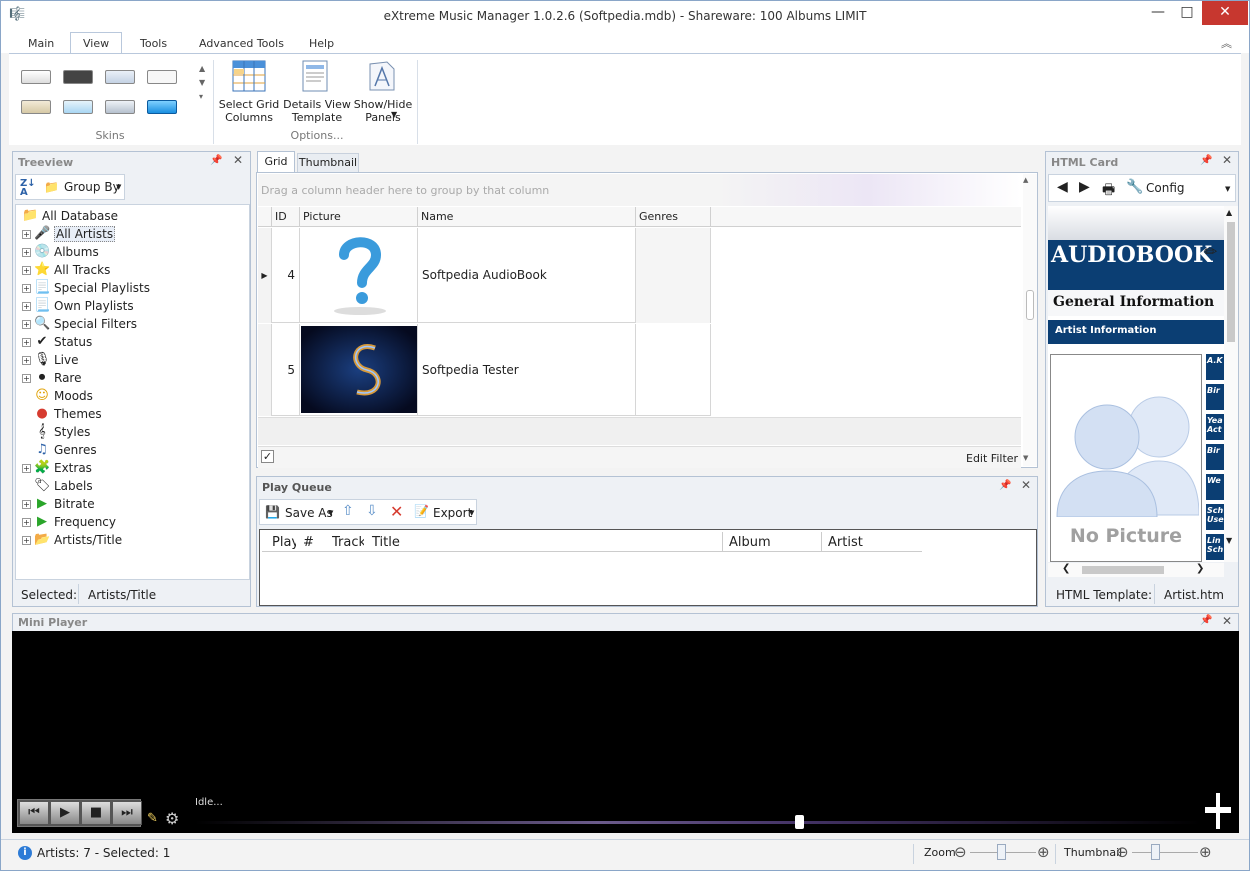  What do you see at coordinates (134, 234) in the screenshot?
I see `tree-item: + 🎤 All Artists` at bounding box center [134, 234].